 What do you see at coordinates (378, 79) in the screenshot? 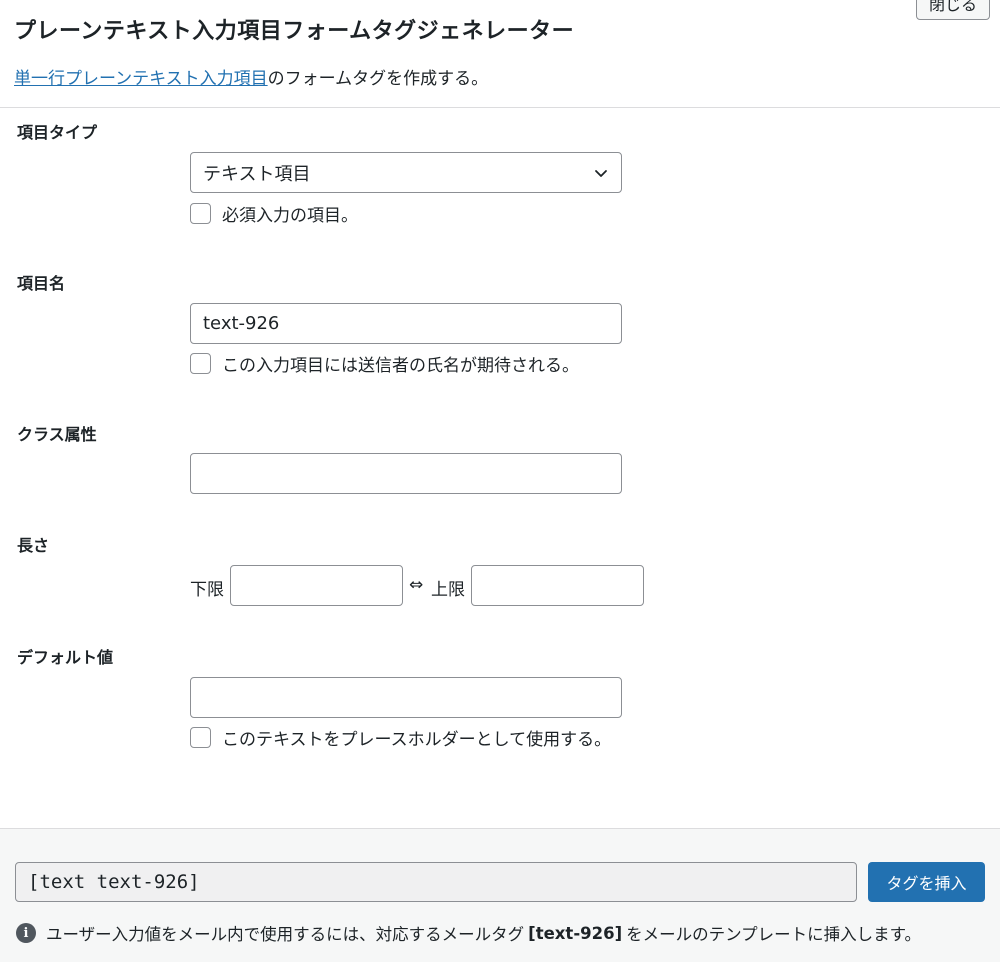
I see `description-text: のフォームタグを作成する。` at bounding box center [378, 79].